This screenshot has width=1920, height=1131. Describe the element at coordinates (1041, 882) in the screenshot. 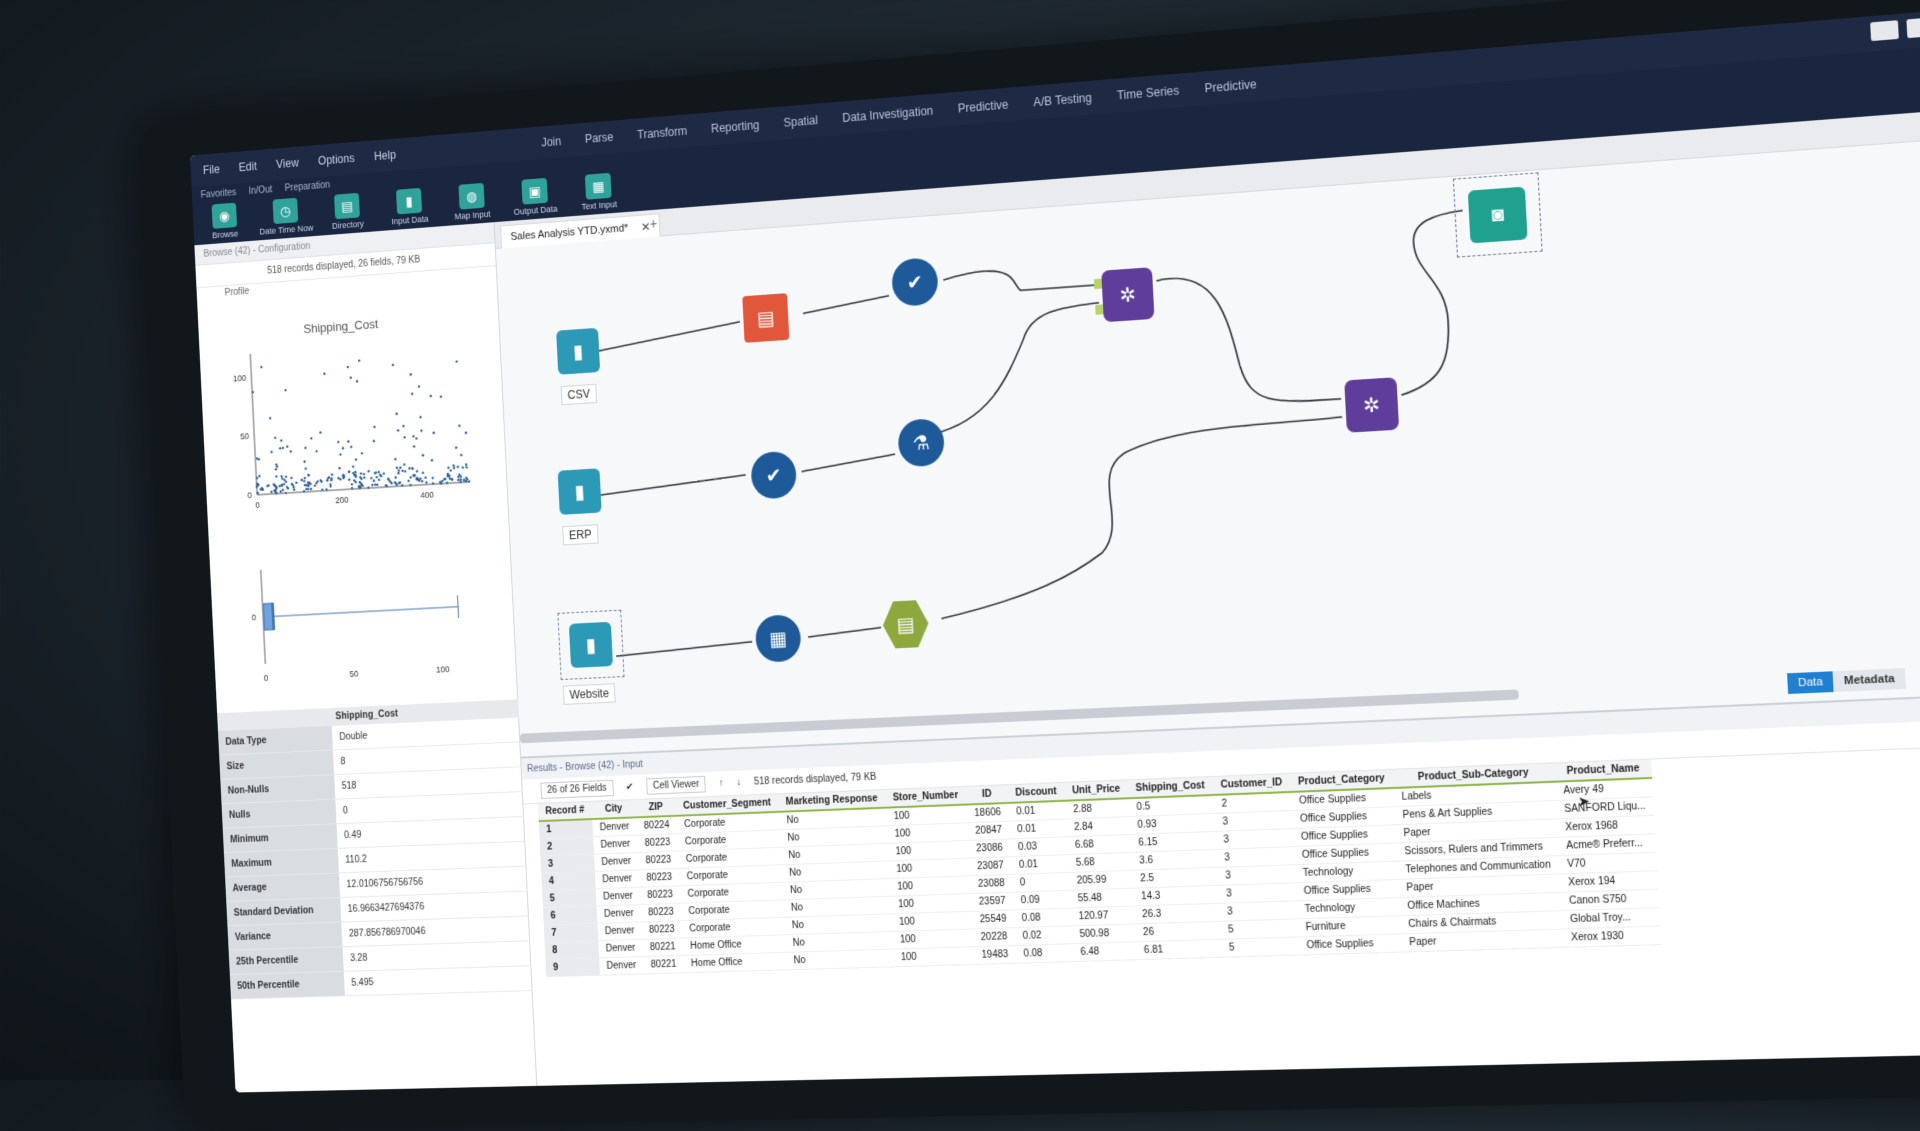

I see `table-cell: 0` at that location.